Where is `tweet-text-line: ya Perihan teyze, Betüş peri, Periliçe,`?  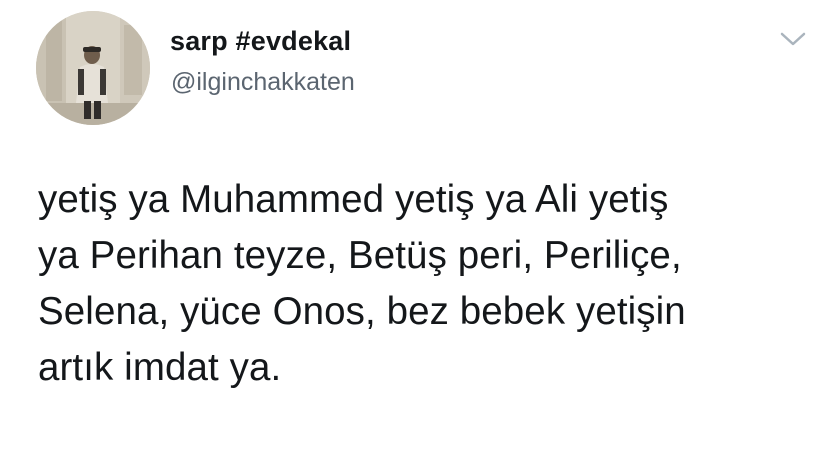 tweet-text-line: ya Perihan teyze, Betüş peri, Periliçe, is located at coordinates (360, 255).